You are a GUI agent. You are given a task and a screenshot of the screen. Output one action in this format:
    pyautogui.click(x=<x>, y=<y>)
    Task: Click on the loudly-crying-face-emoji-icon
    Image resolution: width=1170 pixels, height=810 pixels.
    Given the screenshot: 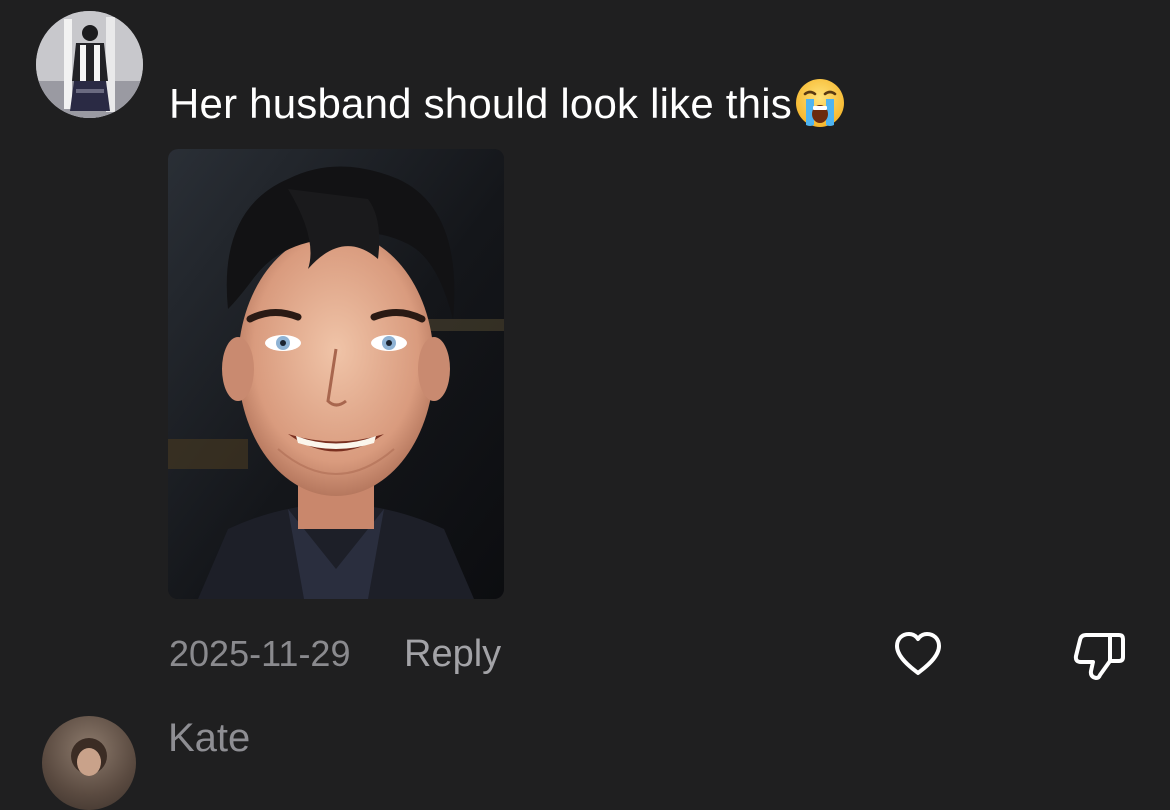 What is the action you would take?
    pyautogui.click(x=820, y=103)
    